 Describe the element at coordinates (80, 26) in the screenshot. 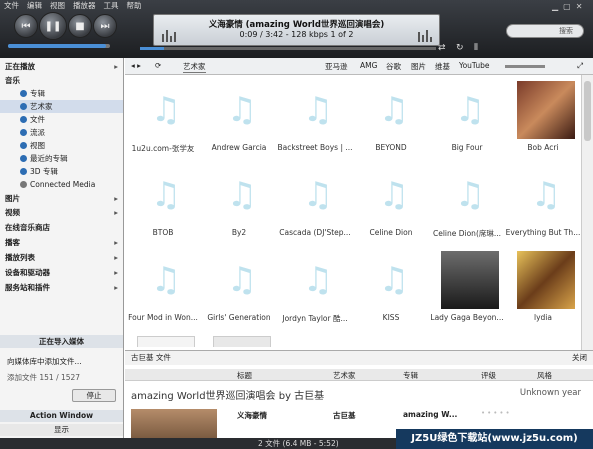

I see `stop-button: ■` at that location.